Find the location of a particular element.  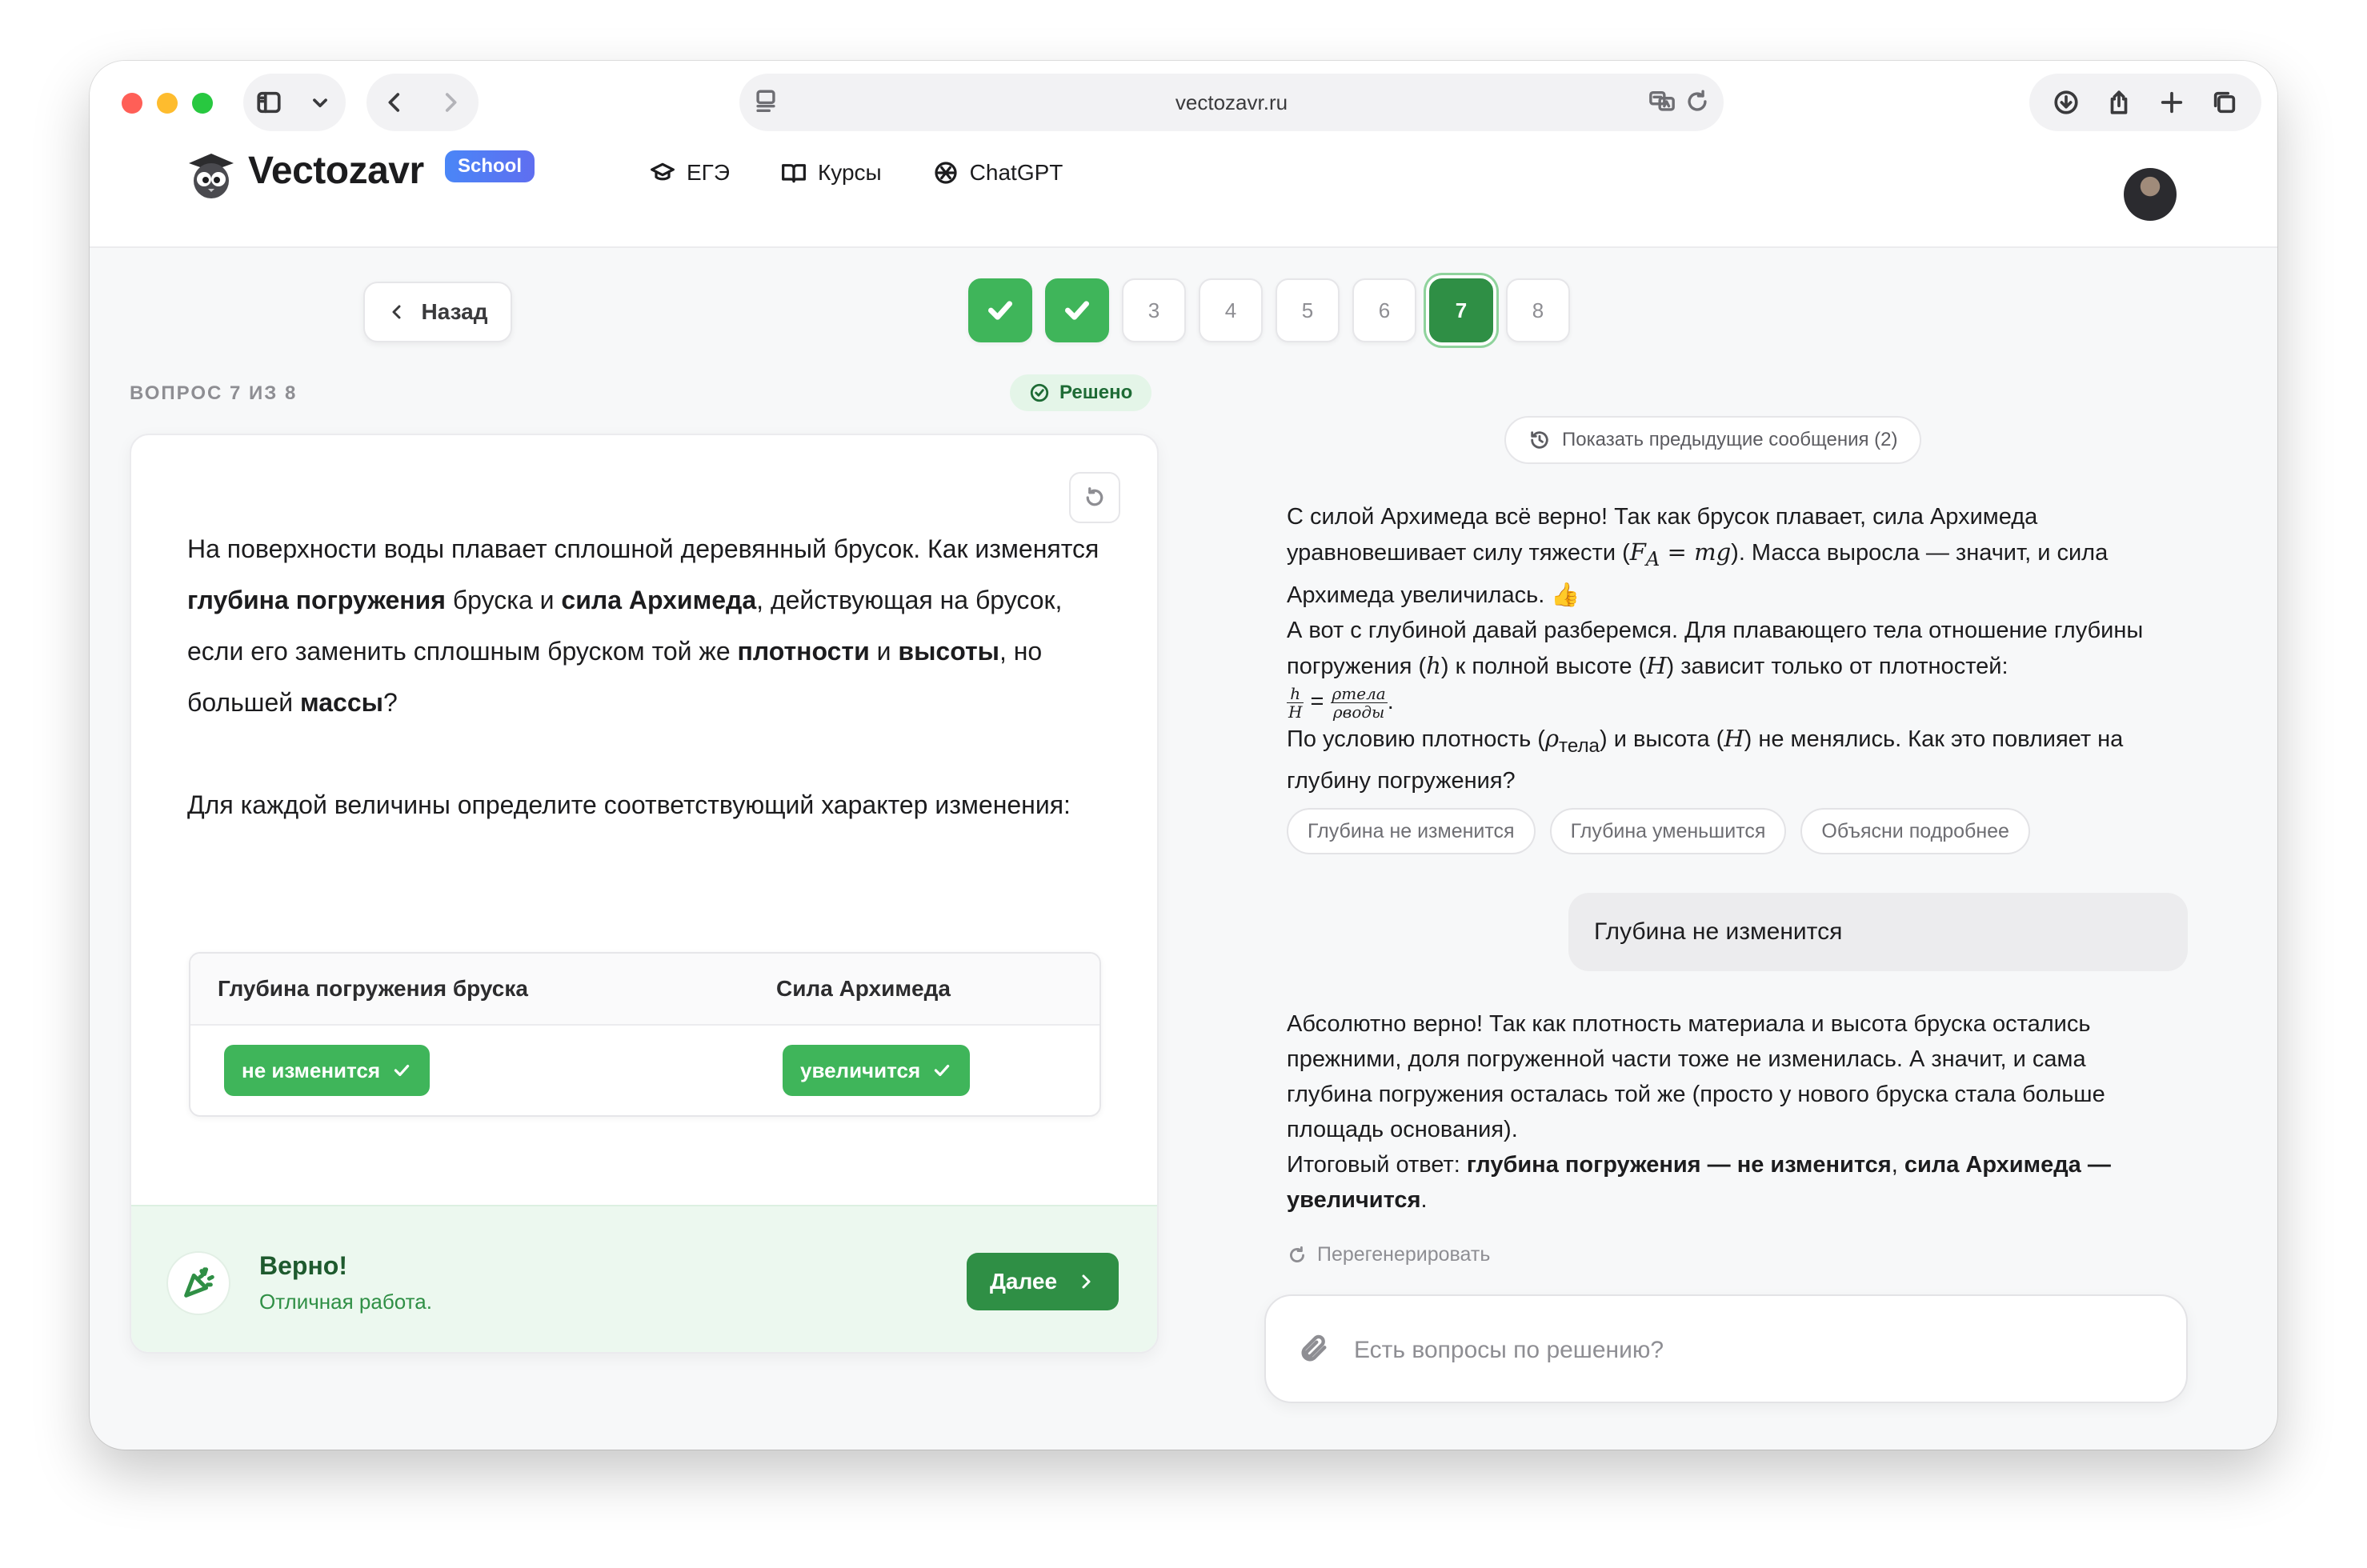

graduation-cap-icon is located at coordinates (663, 171).